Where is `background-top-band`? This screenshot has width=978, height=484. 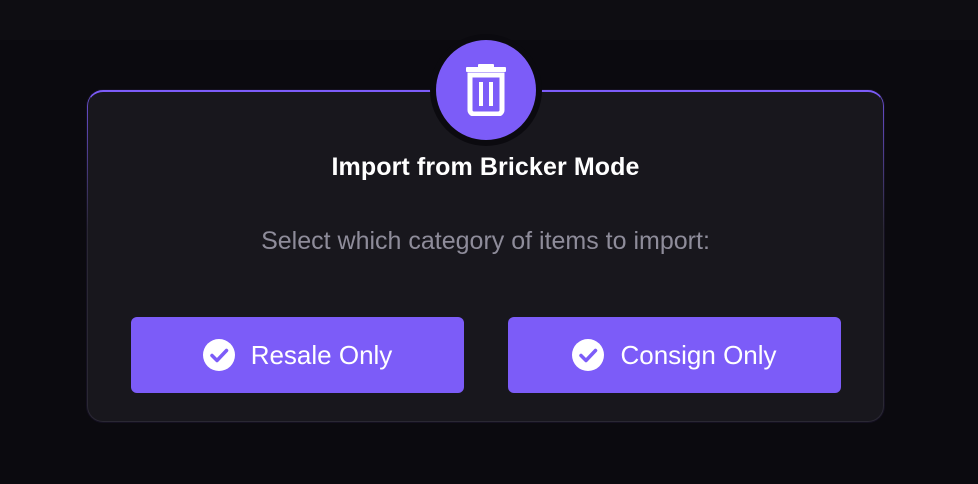
background-top-band is located at coordinates (489, 20).